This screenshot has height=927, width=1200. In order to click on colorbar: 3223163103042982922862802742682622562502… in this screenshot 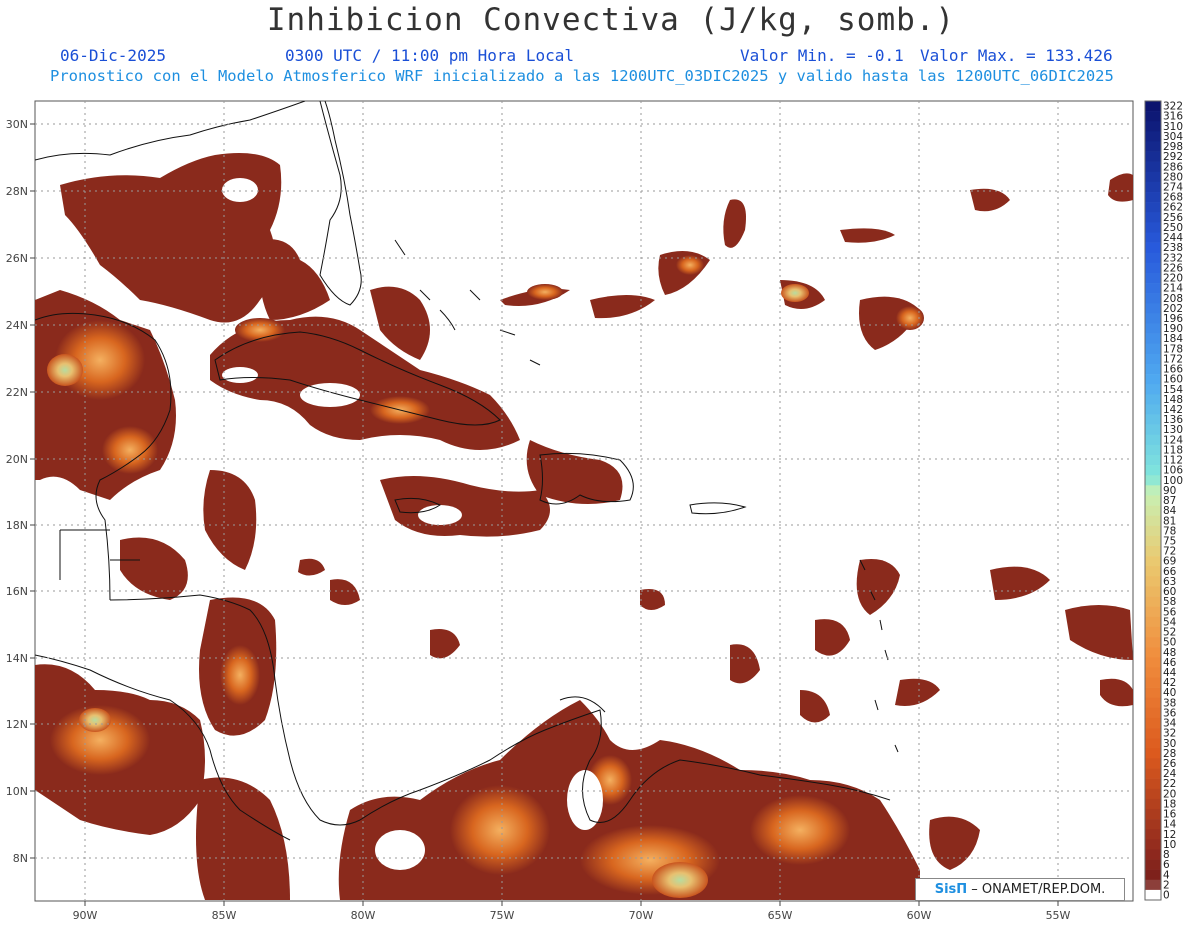, I will do `click(1163, 500)`.